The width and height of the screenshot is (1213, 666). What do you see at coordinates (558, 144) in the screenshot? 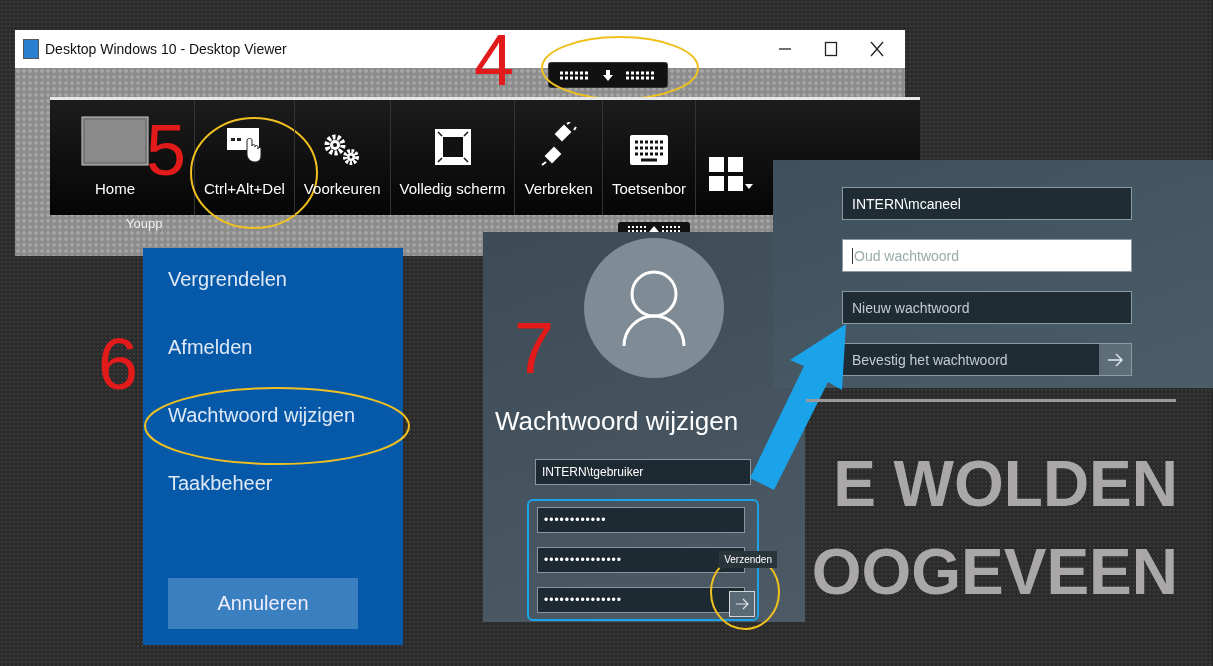
I see `plug-icon` at bounding box center [558, 144].